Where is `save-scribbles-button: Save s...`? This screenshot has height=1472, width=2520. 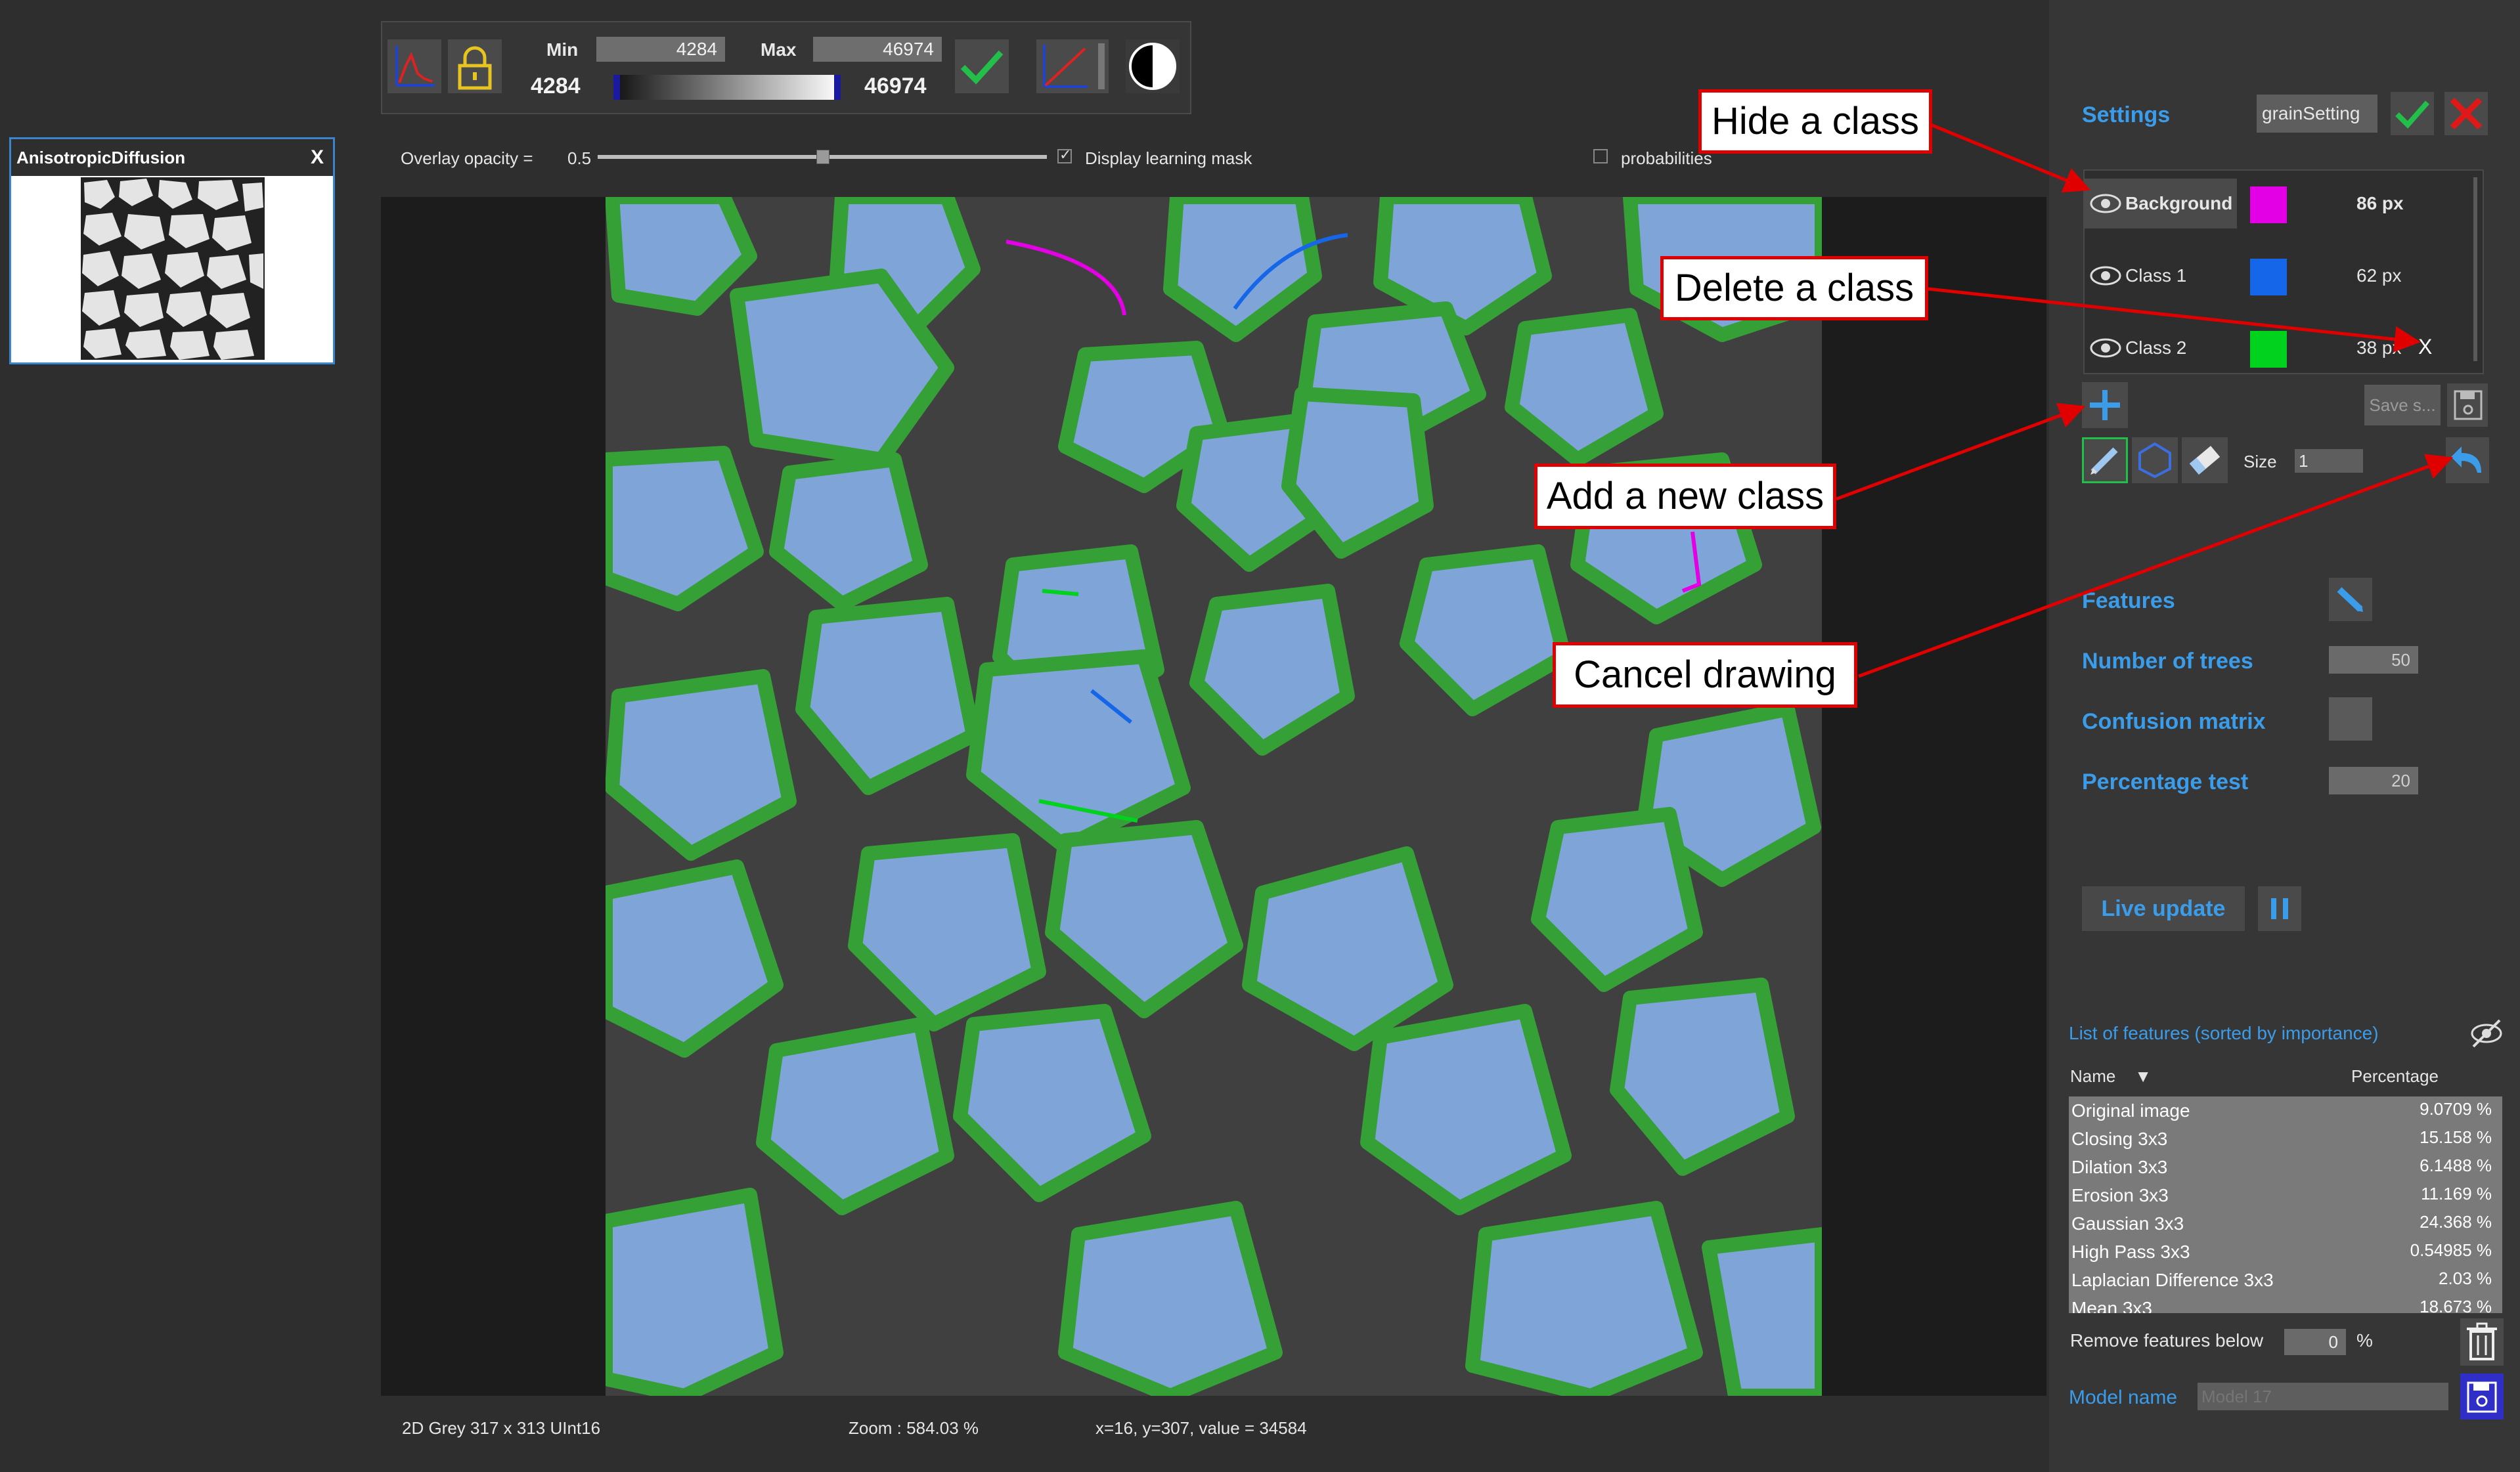 save-scribbles-button: Save s... is located at coordinates (2402, 405).